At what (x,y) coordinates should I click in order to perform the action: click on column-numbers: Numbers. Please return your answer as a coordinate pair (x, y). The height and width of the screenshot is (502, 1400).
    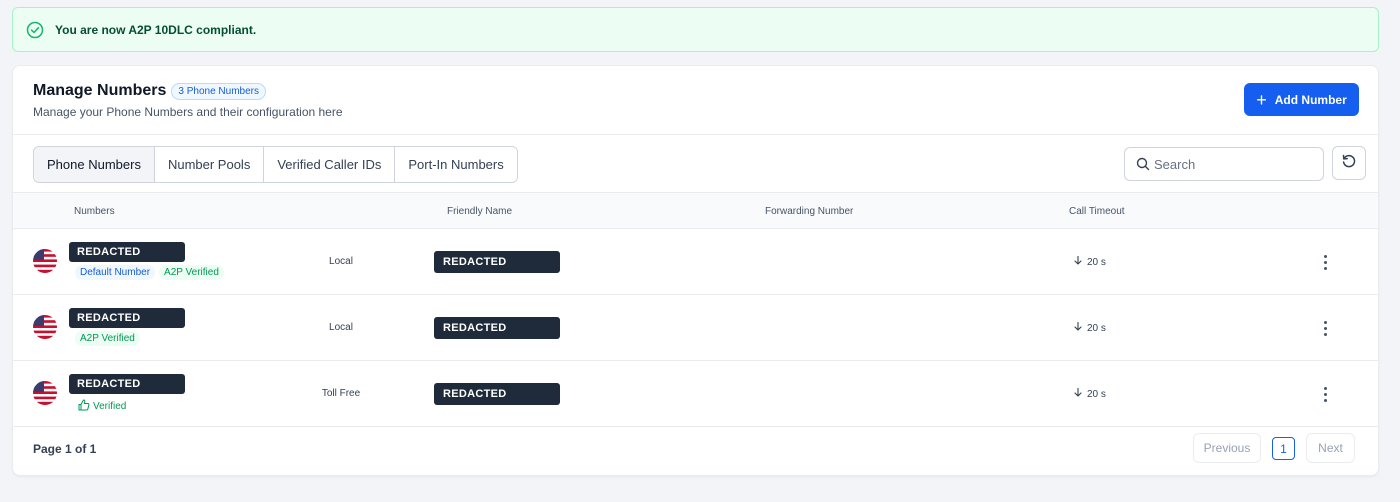
    Looking at the image, I should click on (94, 211).